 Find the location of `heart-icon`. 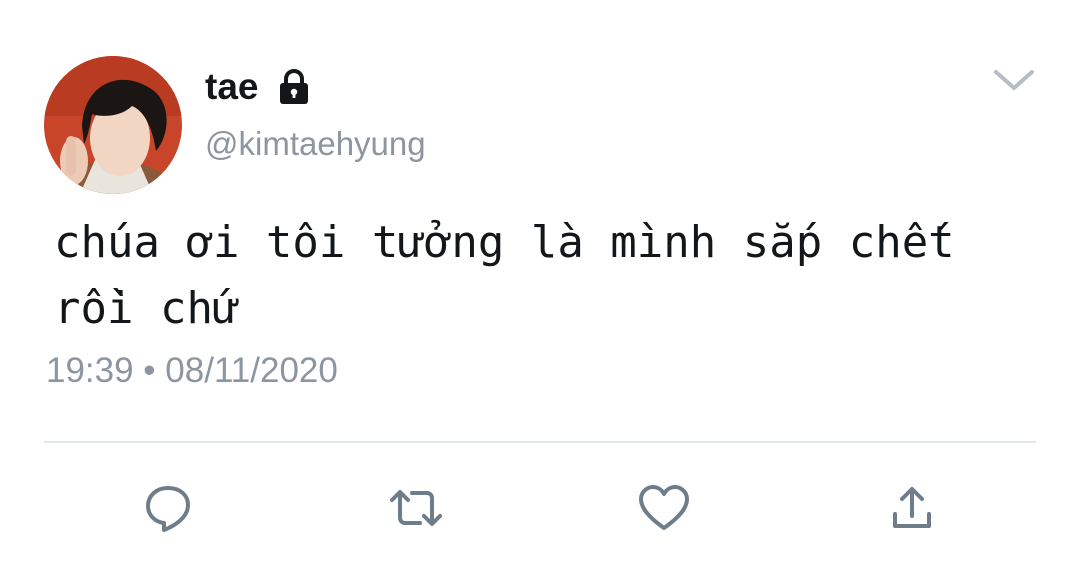

heart-icon is located at coordinates (664, 507).